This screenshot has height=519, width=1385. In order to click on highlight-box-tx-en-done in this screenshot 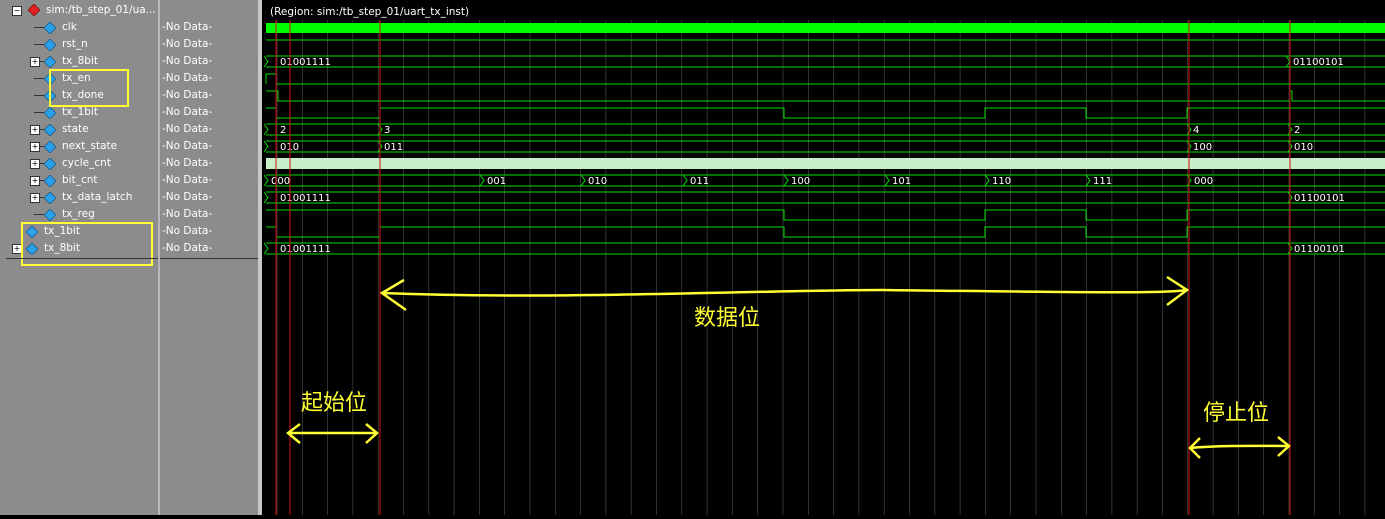, I will do `click(89, 88)`.